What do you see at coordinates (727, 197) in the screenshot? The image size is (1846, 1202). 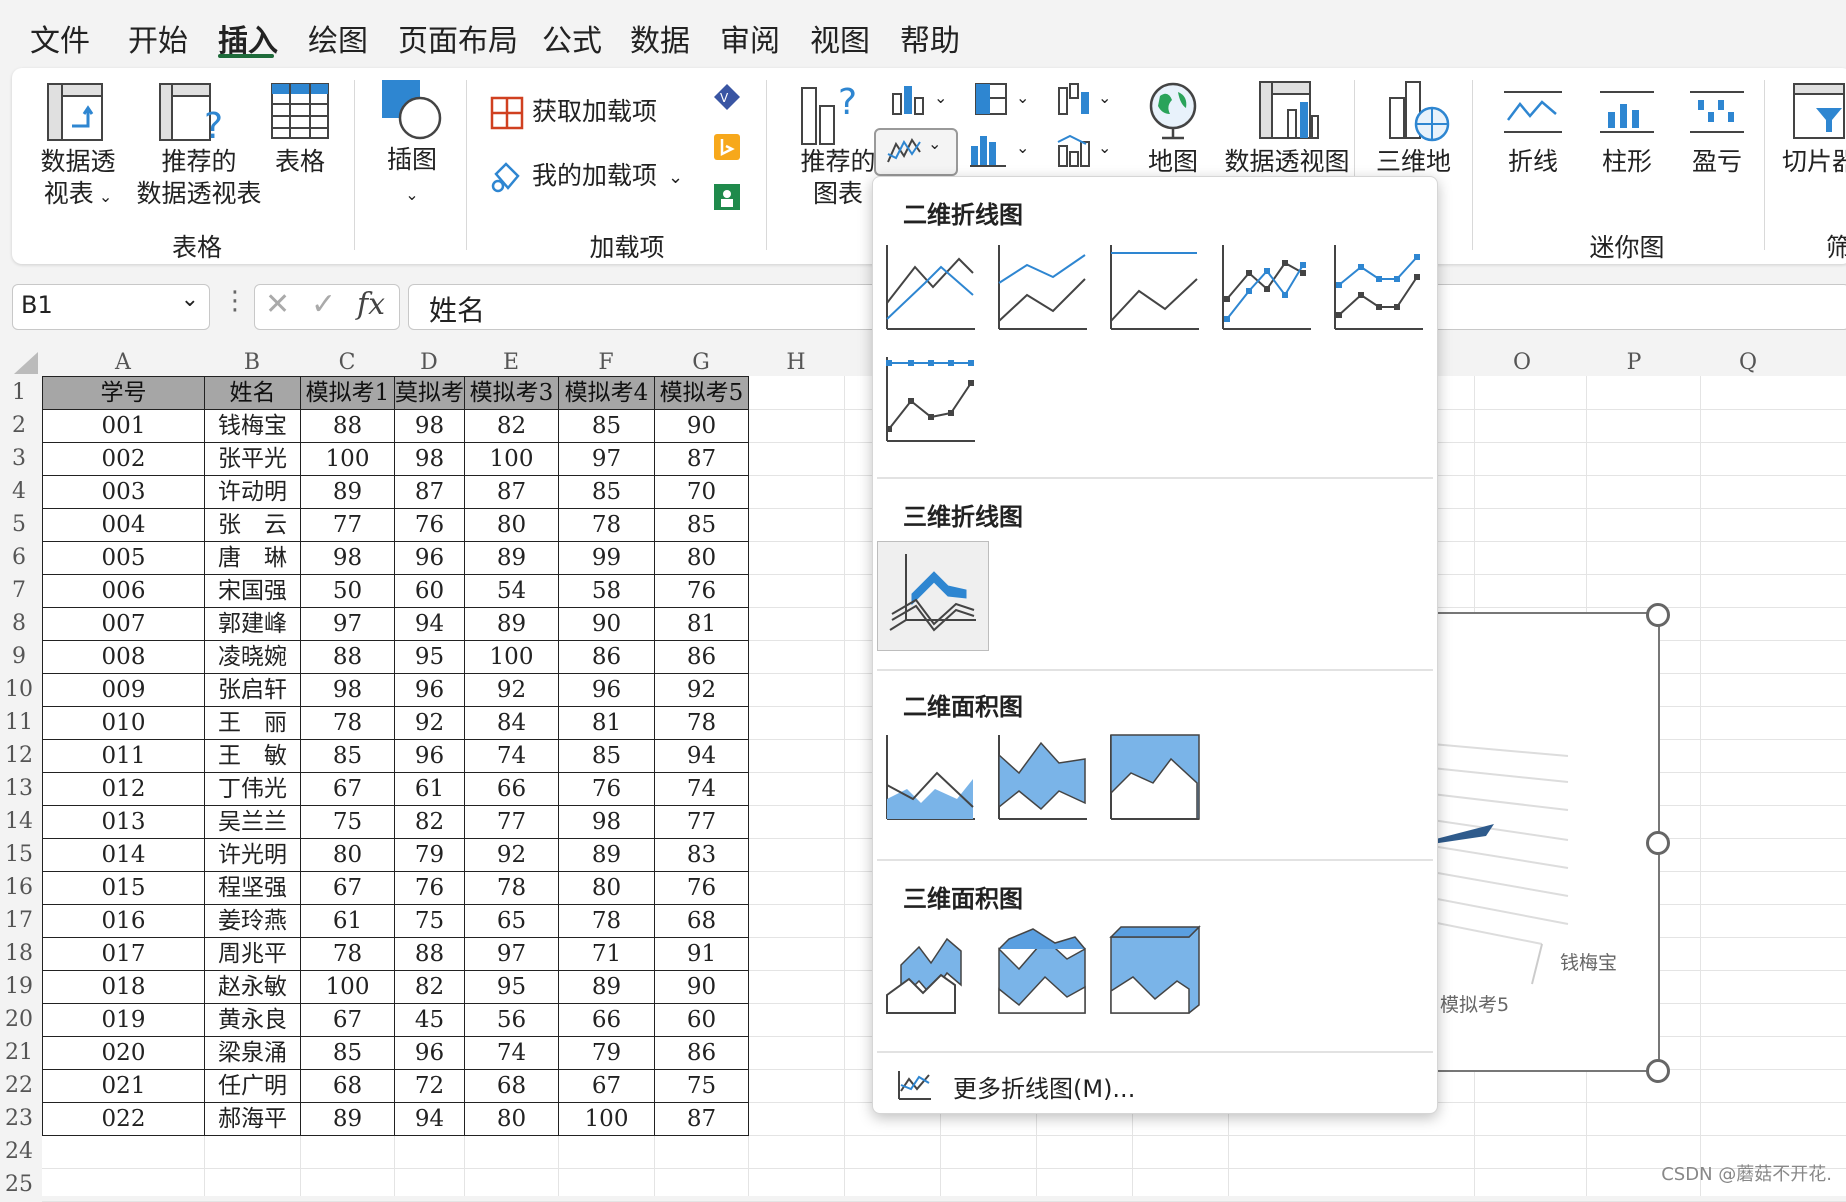 I see `people-graph-icon` at bounding box center [727, 197].